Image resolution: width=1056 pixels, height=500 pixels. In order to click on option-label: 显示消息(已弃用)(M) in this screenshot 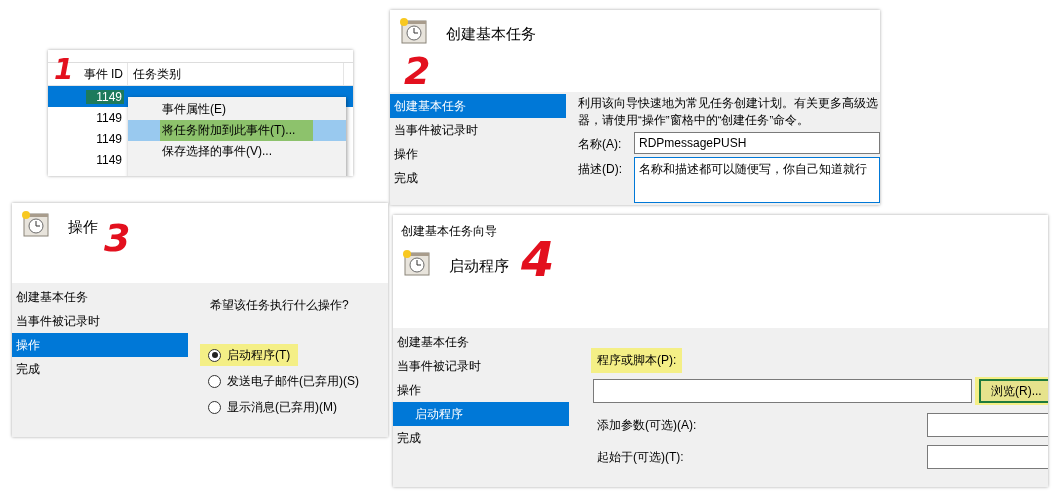, I will do `click(282, 407)`.